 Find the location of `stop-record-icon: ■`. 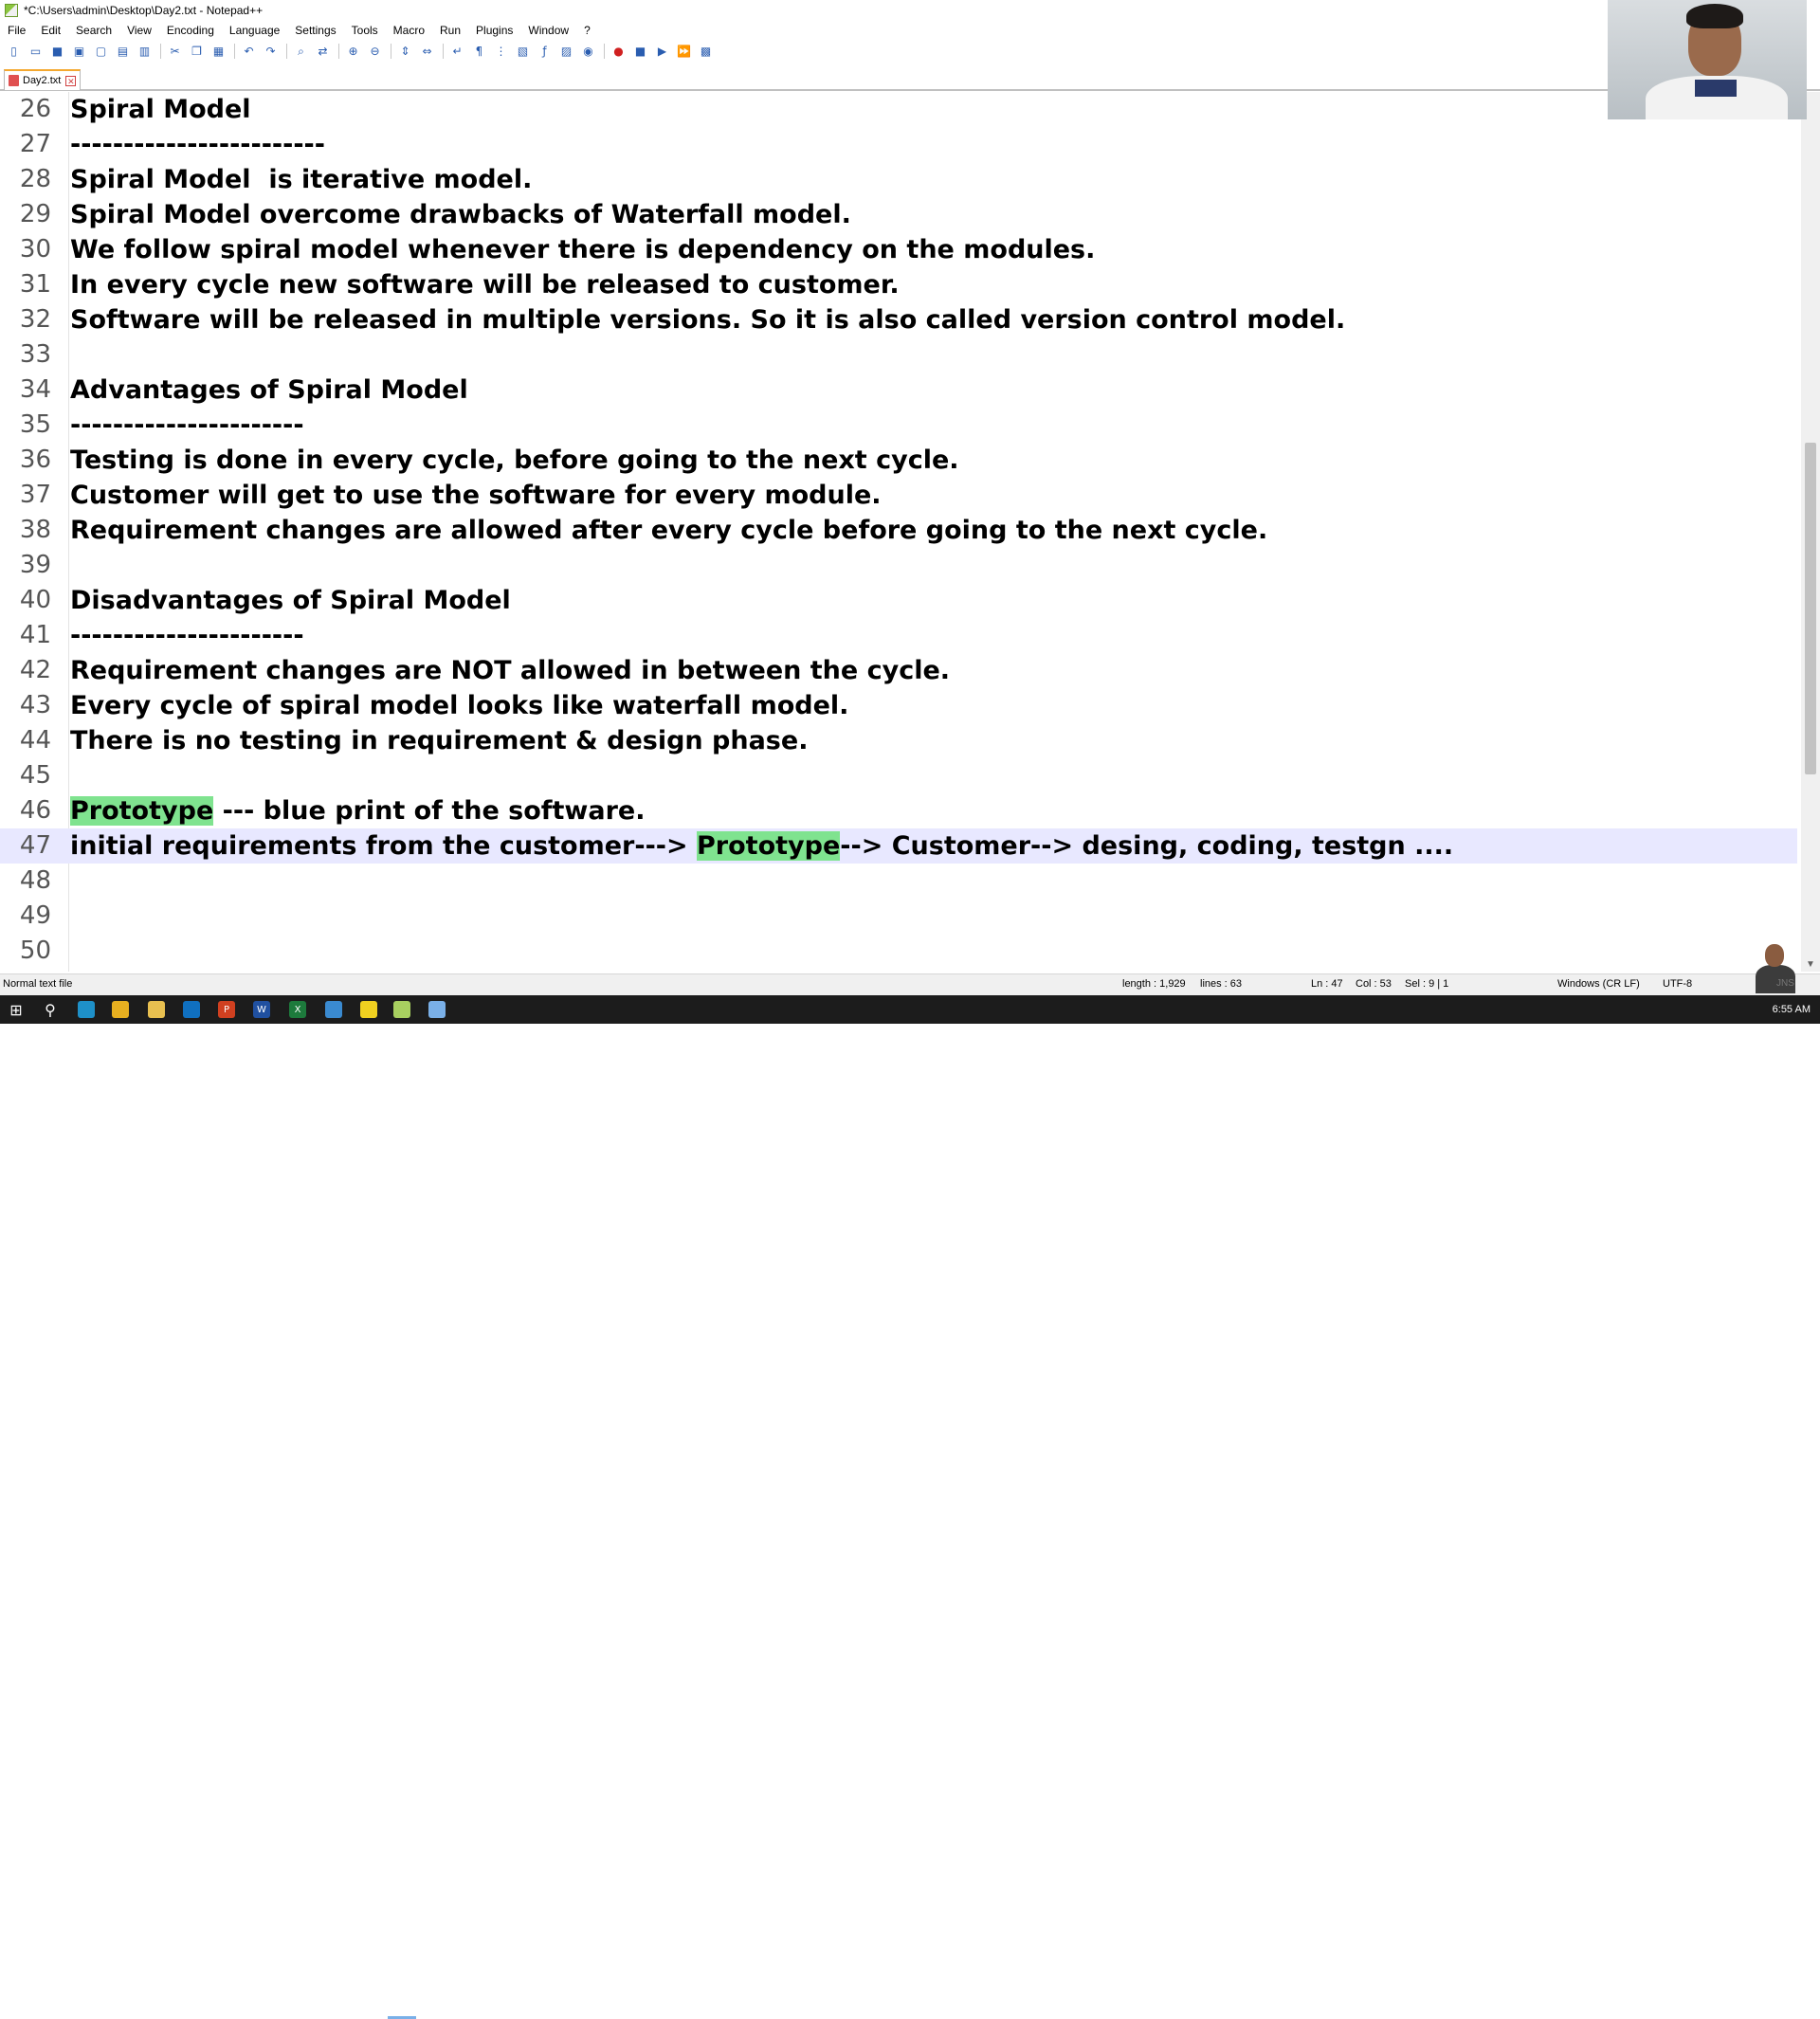

stop-record-icon: ■ is located at coordinates (640, 52).